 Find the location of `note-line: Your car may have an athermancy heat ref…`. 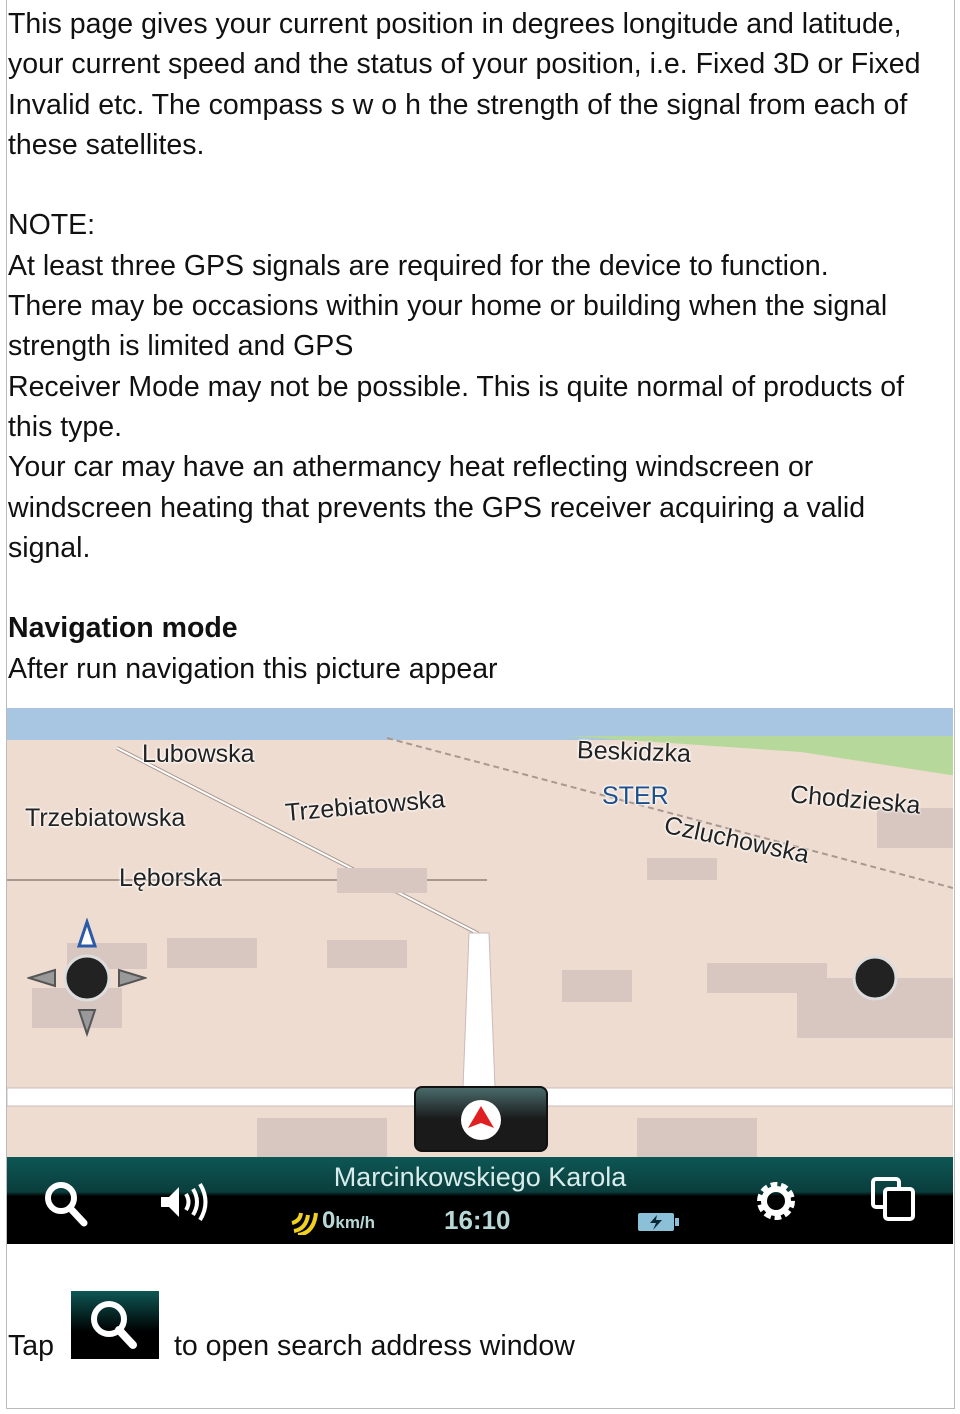

note-line: Your car may have an athermancy heat ref… is located at coordinates (437, 507).